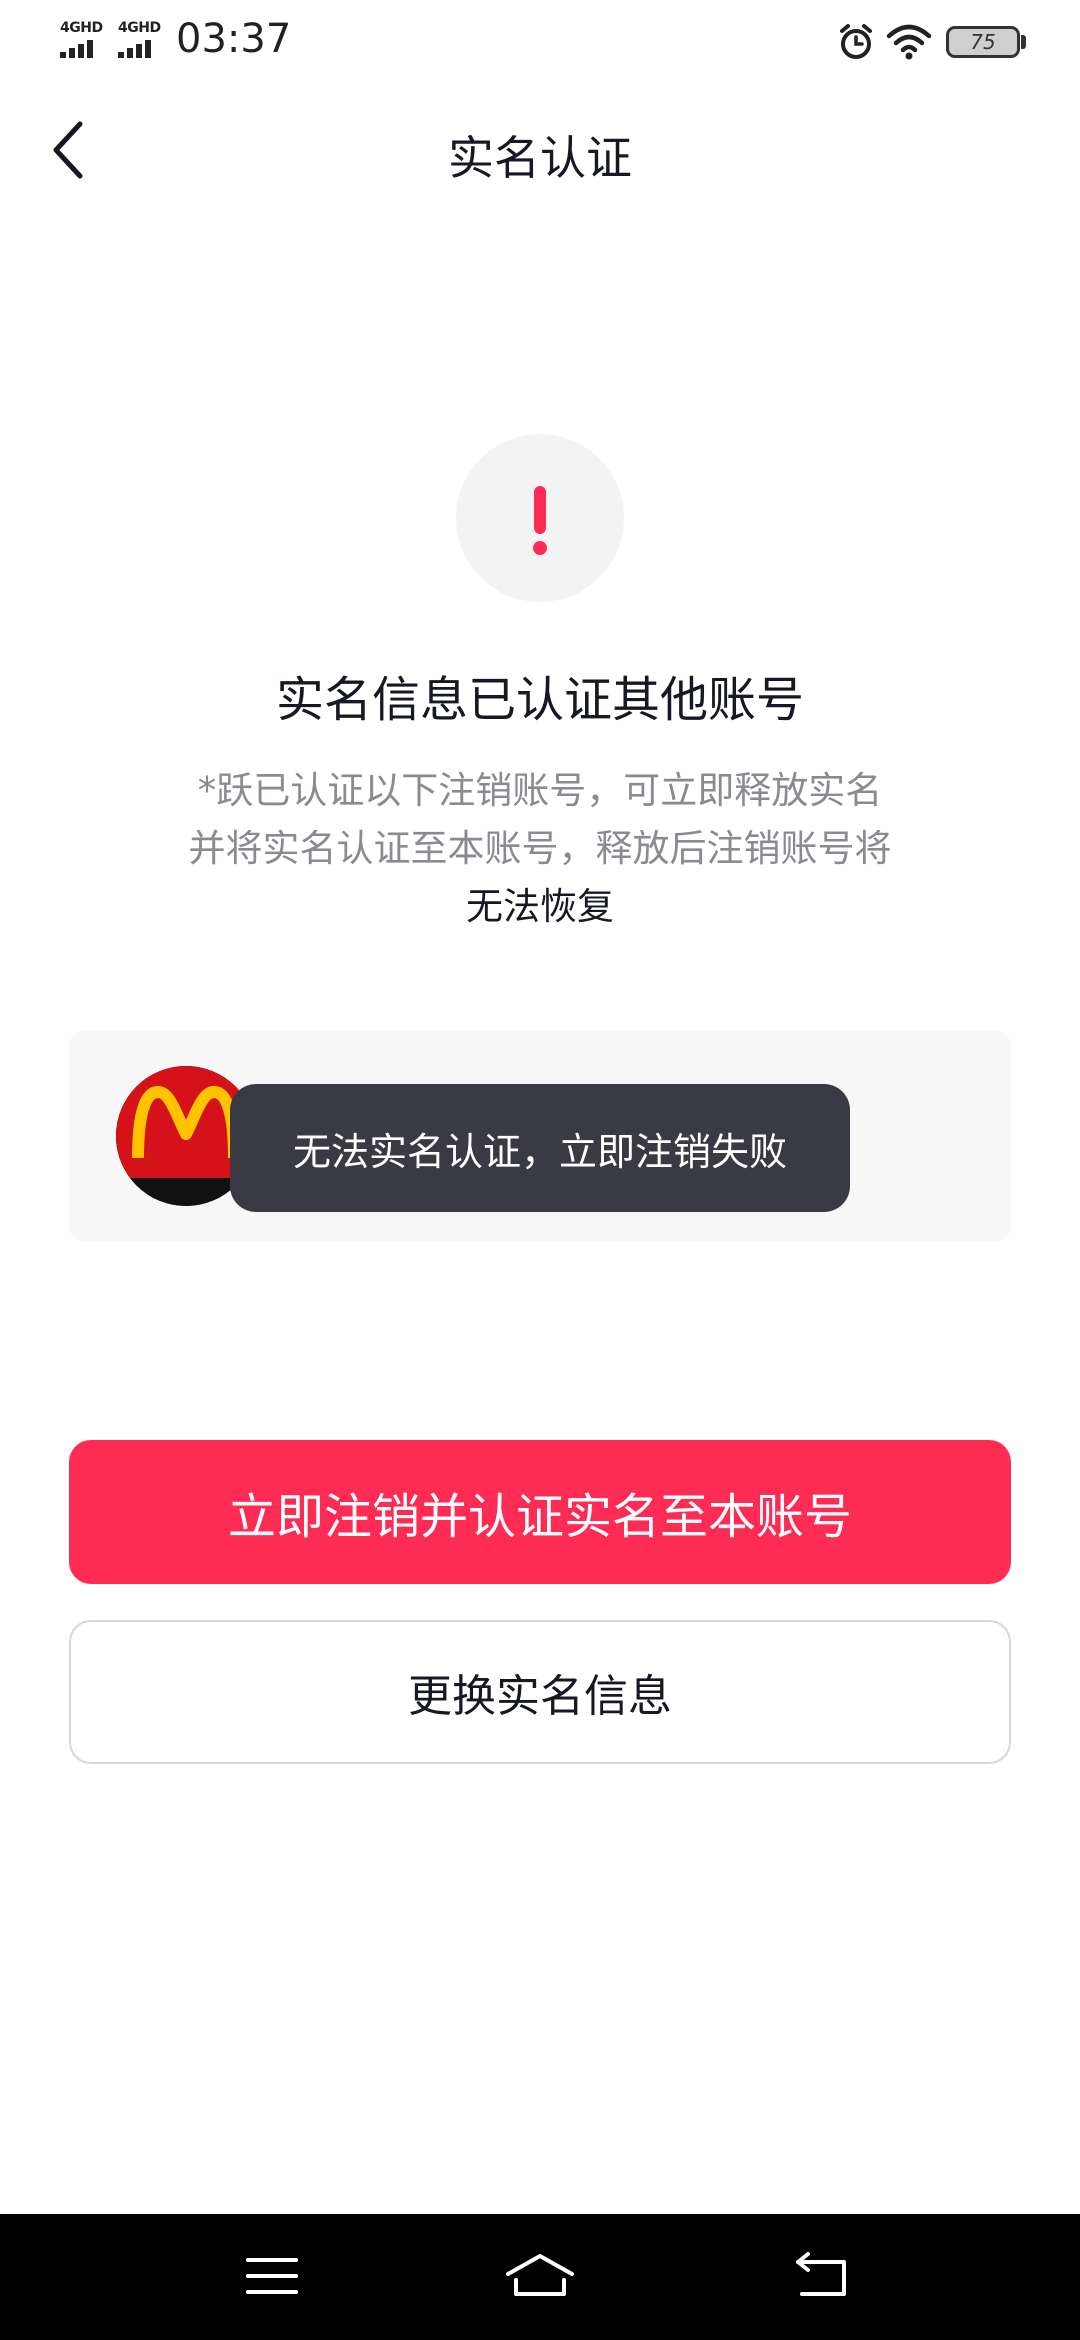 Image resolution: width=1080 pixels, height=2340 pixels. I want to click on header: 实名认证, so click(540, 150).